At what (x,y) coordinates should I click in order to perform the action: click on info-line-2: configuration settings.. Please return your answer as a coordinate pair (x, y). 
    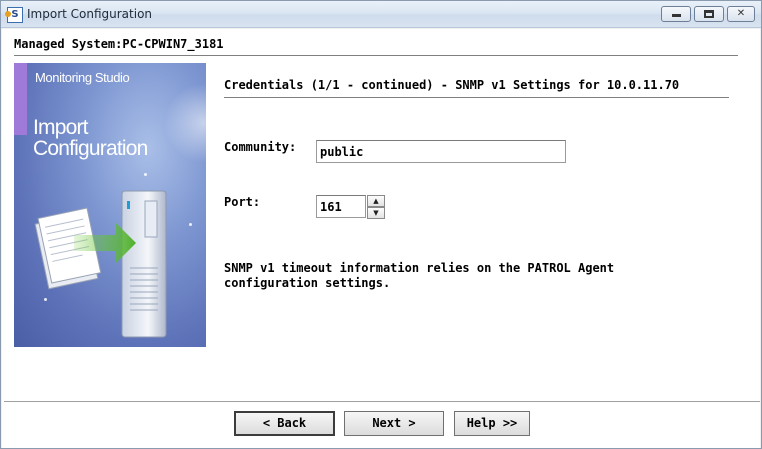
    Looking at the image, I should click on (307, 283).